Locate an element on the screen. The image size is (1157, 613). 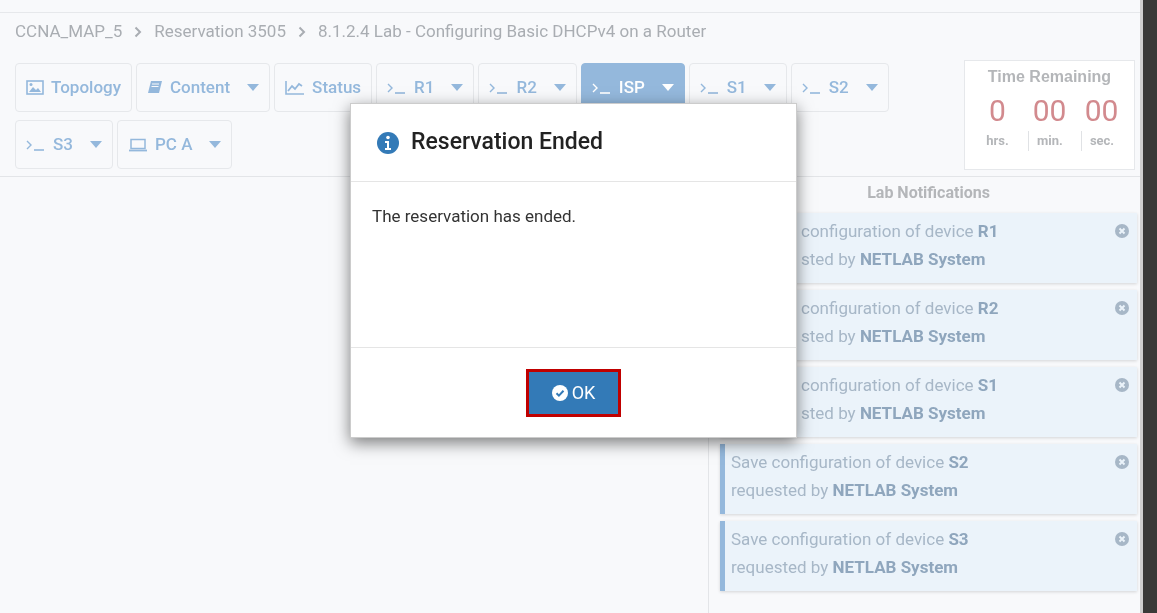
check-circle-icon is located at coordinates (559, 392).